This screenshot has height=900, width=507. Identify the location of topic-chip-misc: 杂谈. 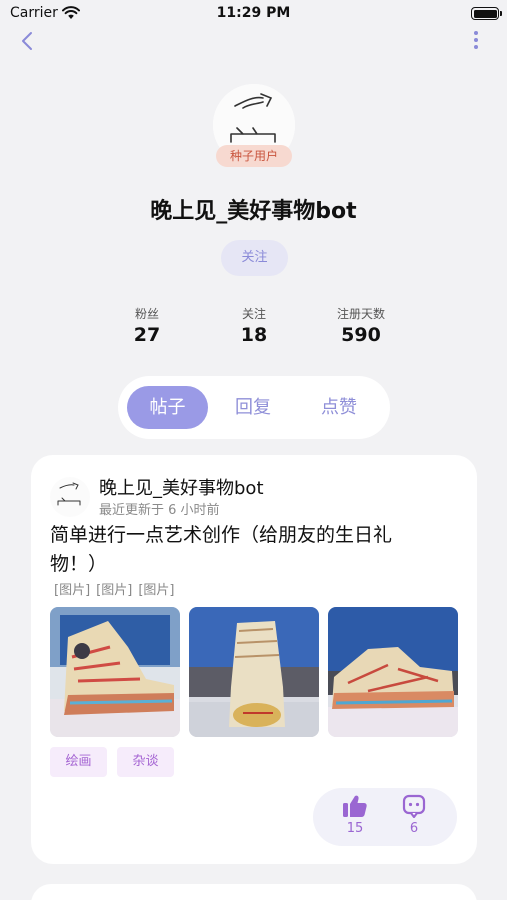
(145, 762).